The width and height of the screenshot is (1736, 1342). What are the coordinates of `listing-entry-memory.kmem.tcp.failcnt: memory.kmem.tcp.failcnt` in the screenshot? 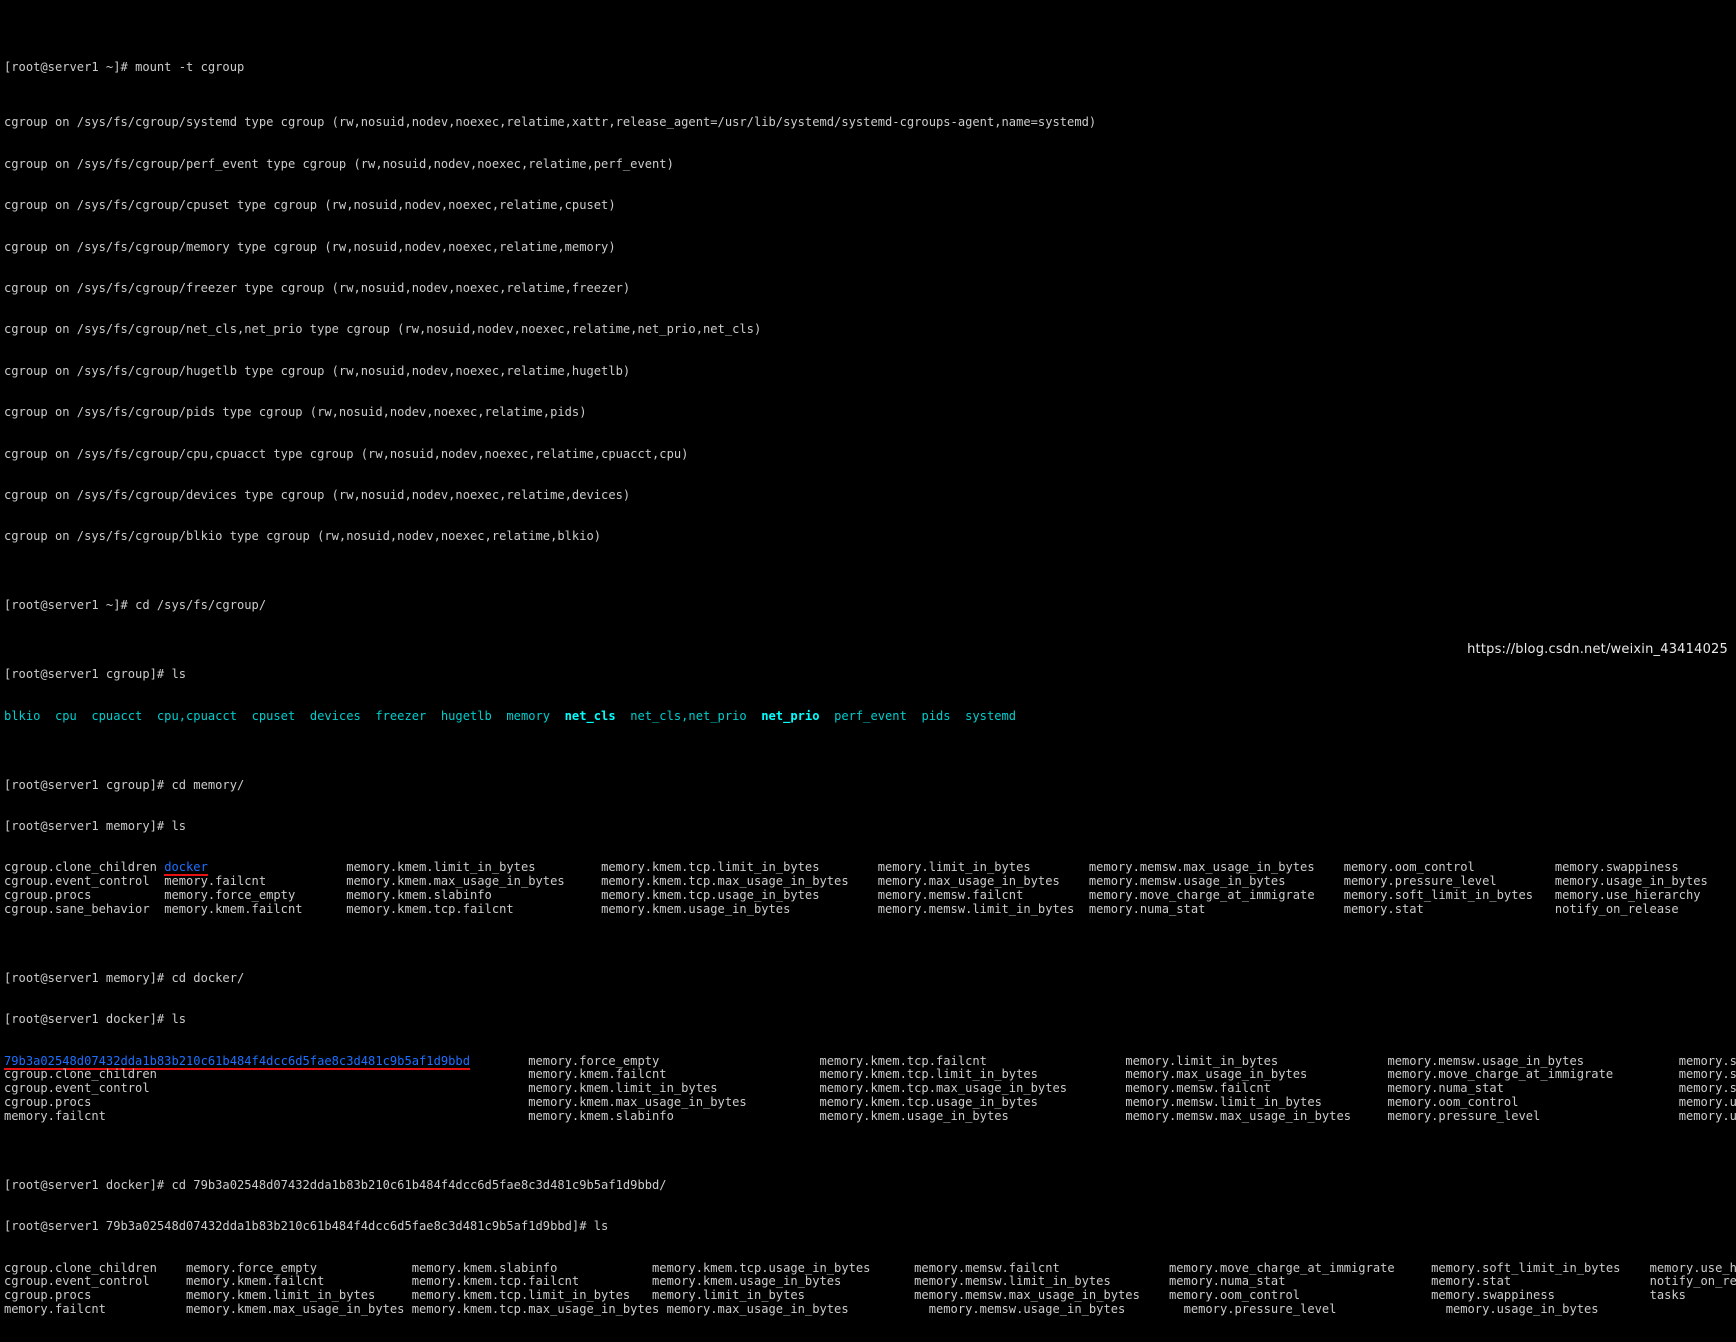 It's located at (495, 1281).